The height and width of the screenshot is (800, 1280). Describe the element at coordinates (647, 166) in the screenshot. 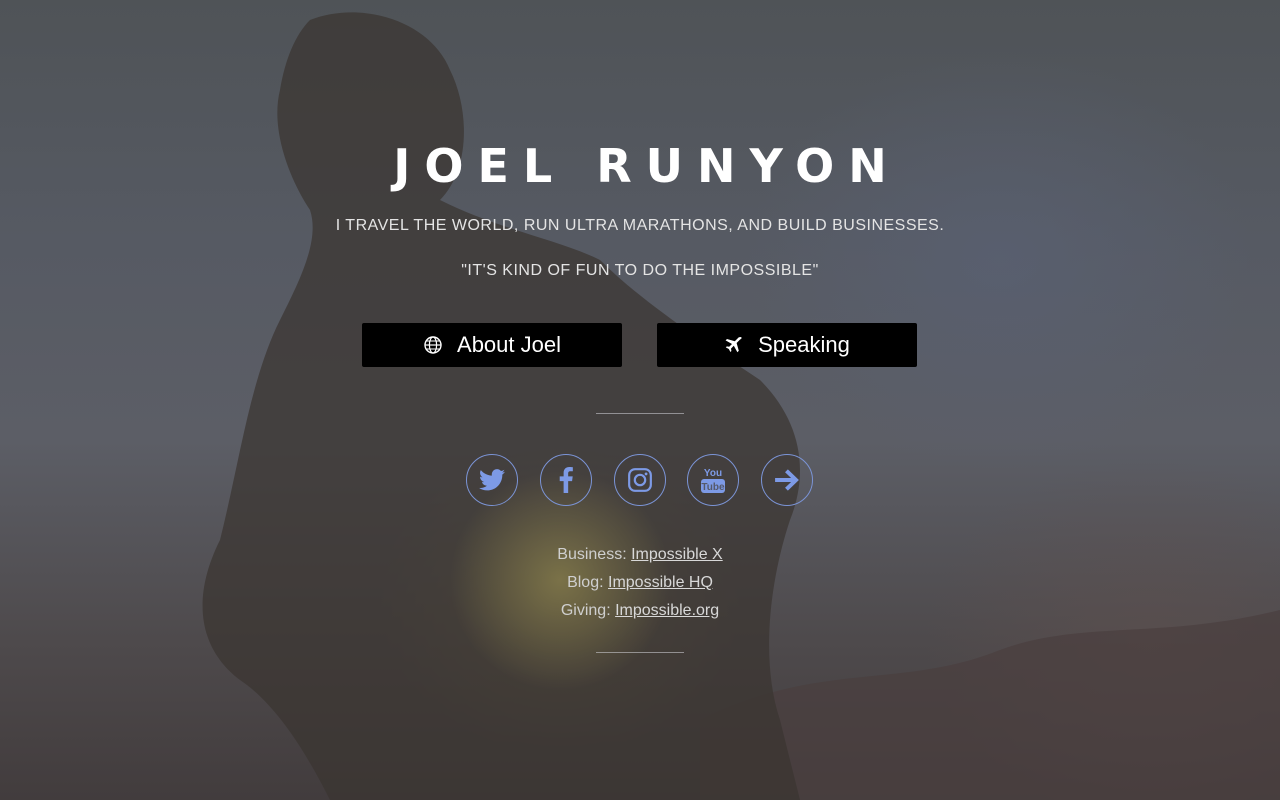

I see `page-title: JOEL RUNYON` at that location.